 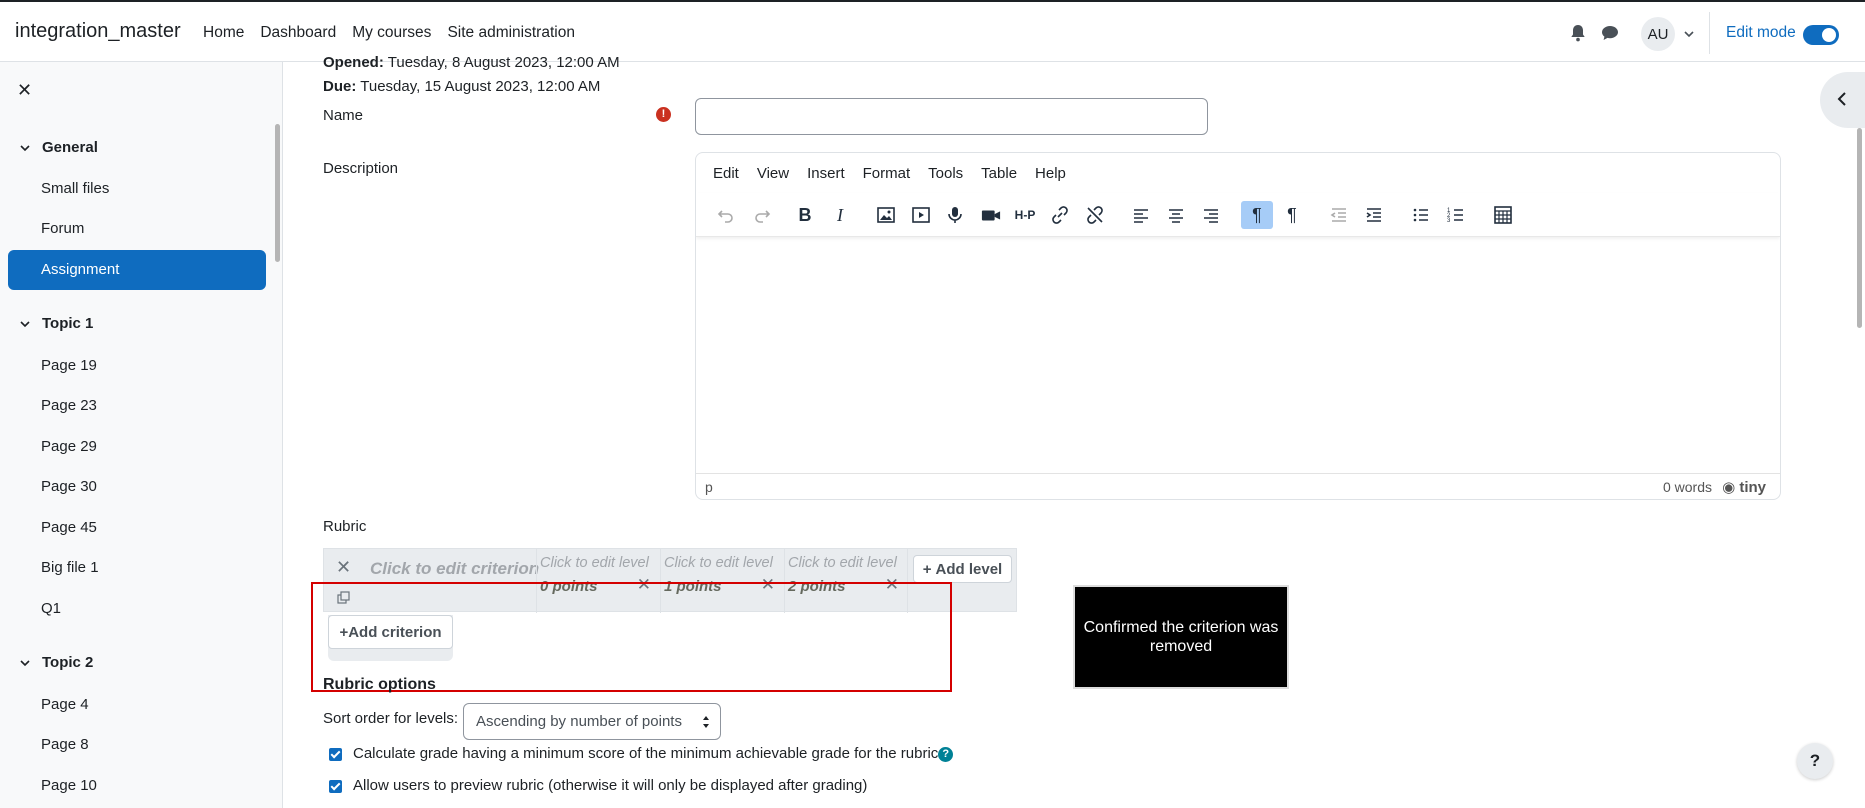 What do you see at coordinates (773, 173) in the screenshot?
I see `menu-view: View` at bounding box center [773, 173].